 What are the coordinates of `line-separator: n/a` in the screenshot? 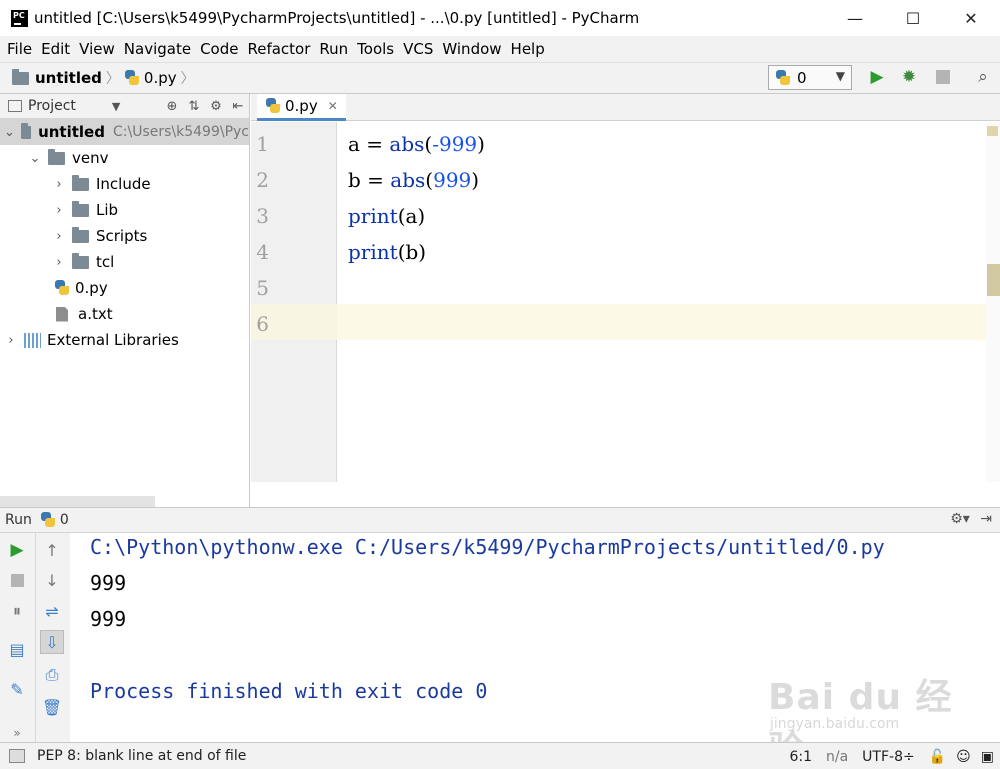 It's located at (837, 757).